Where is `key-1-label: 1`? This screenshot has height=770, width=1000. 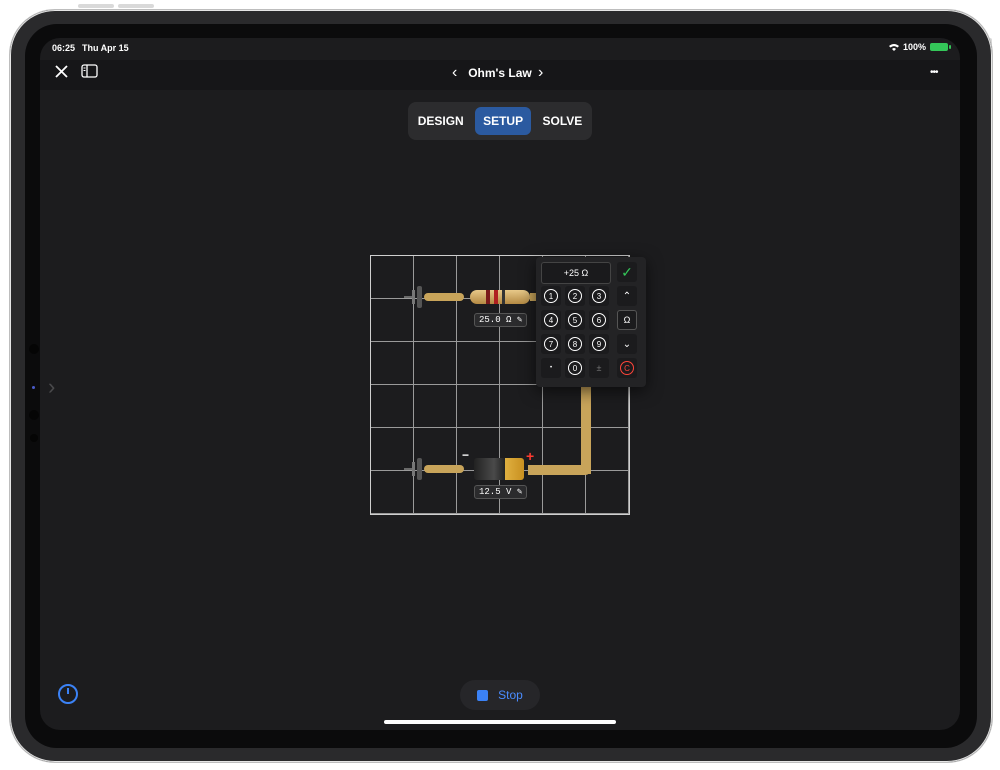 key-1-label: 1 is located at coordinates (551, 296).